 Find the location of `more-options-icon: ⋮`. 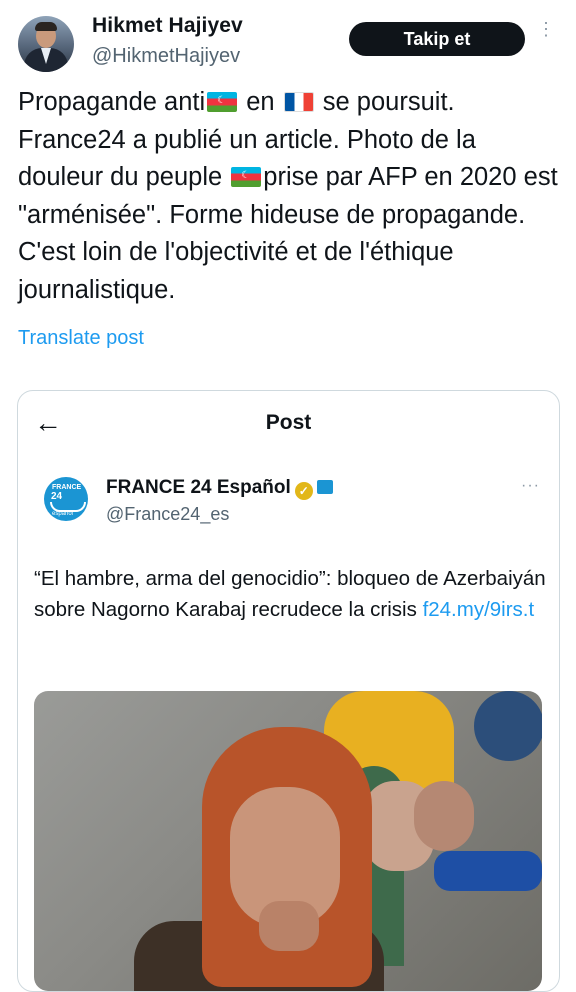

more-options-icon: ⋮ is located at coordinates (546, 37).